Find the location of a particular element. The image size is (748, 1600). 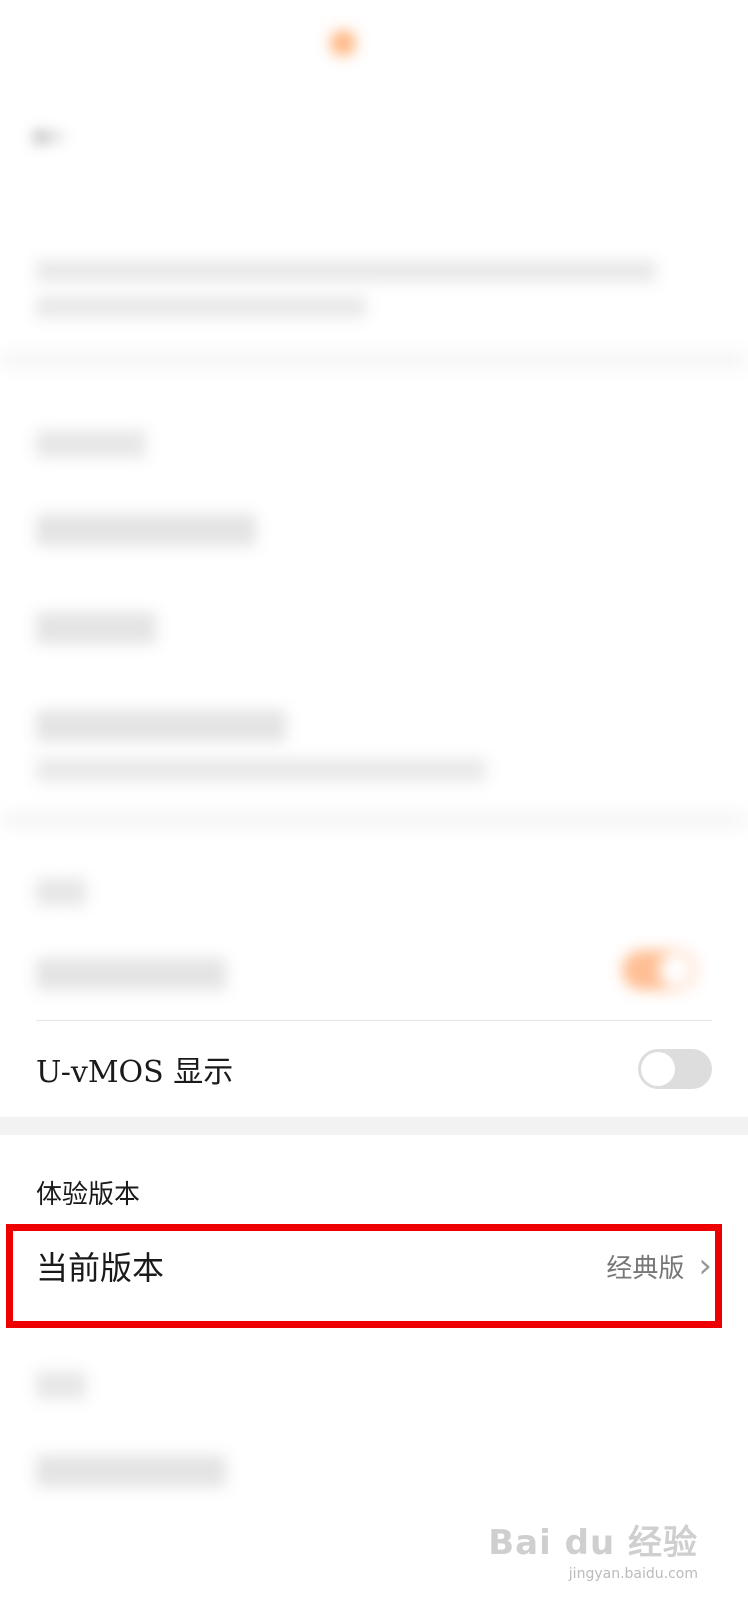

notification-dot is located at coordinates (343, 43).